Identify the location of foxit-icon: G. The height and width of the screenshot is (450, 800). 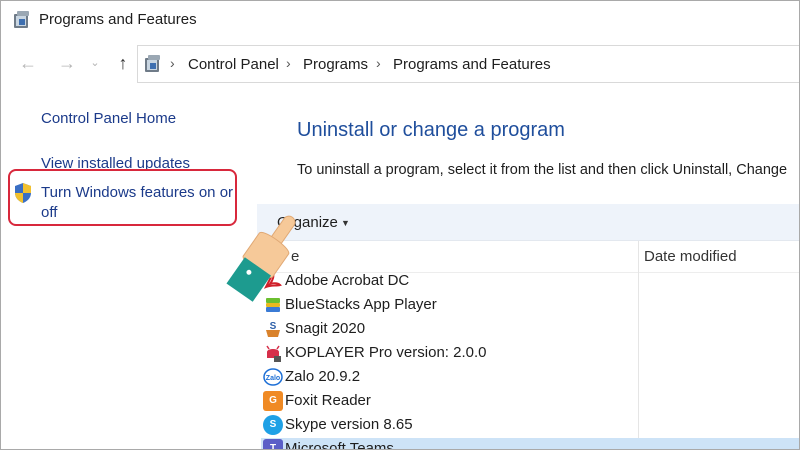
(273, 401).